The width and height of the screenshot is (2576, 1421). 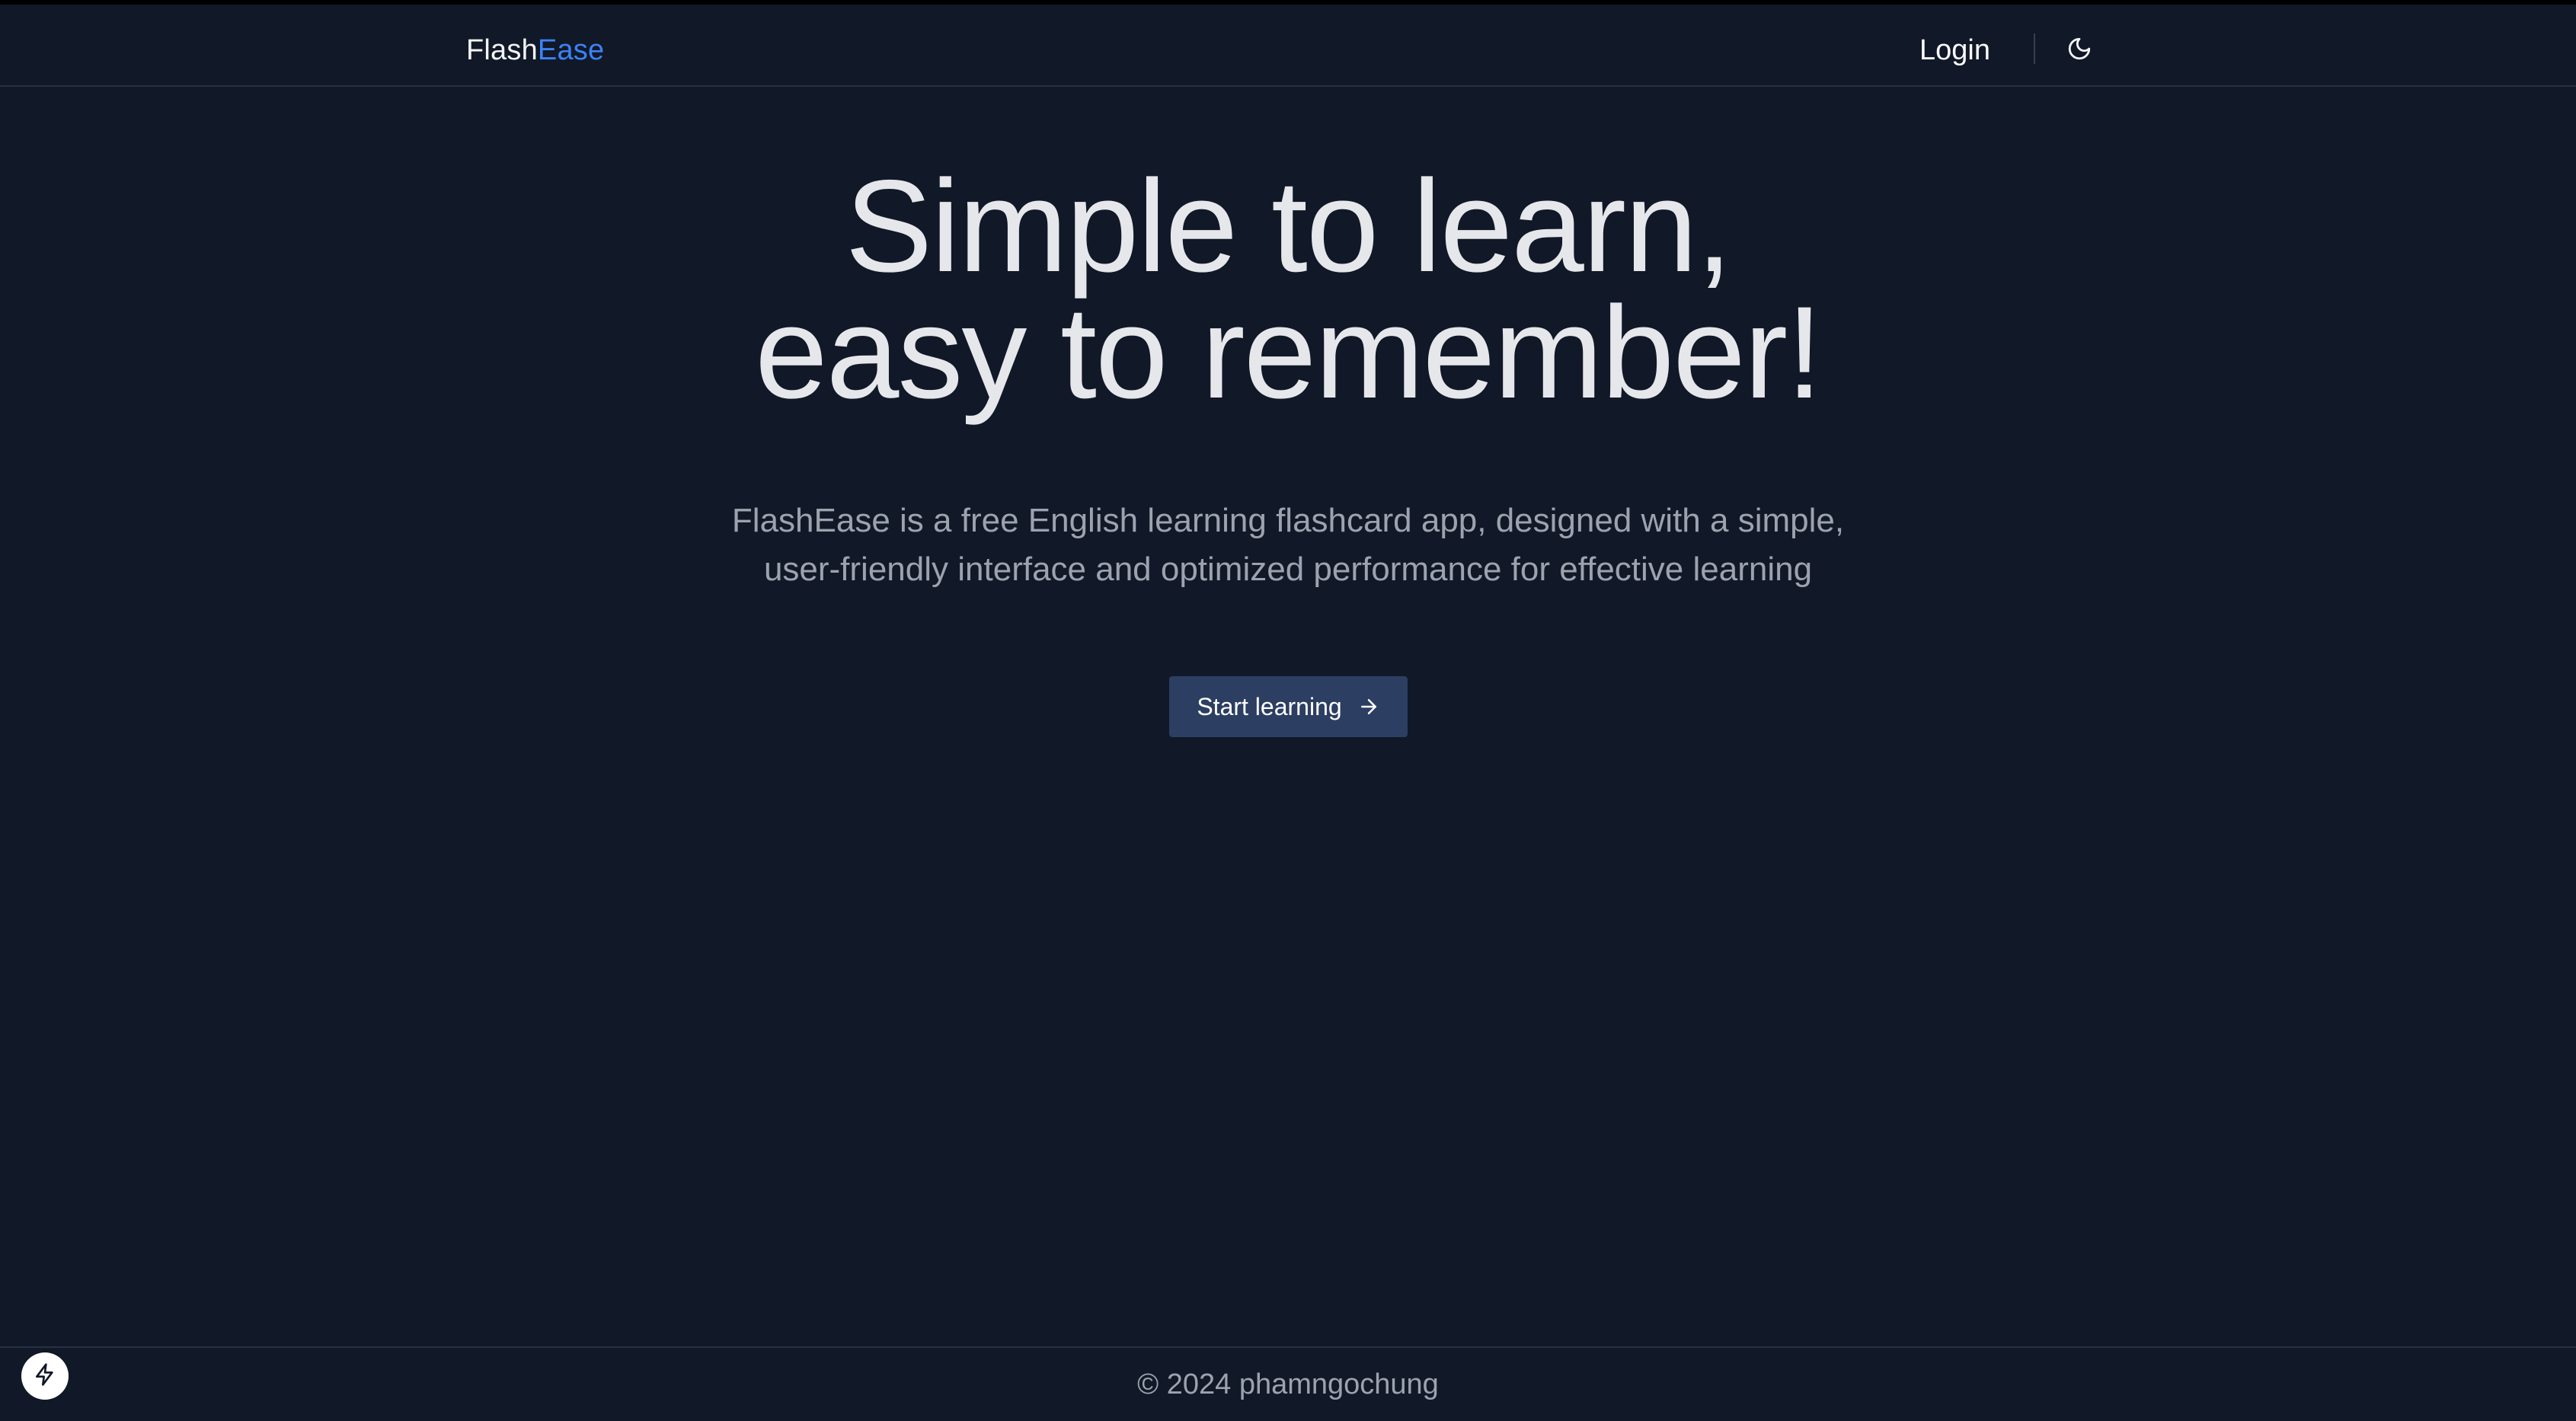 I want to click on lightning-icon, so click(x=45, y=1376).